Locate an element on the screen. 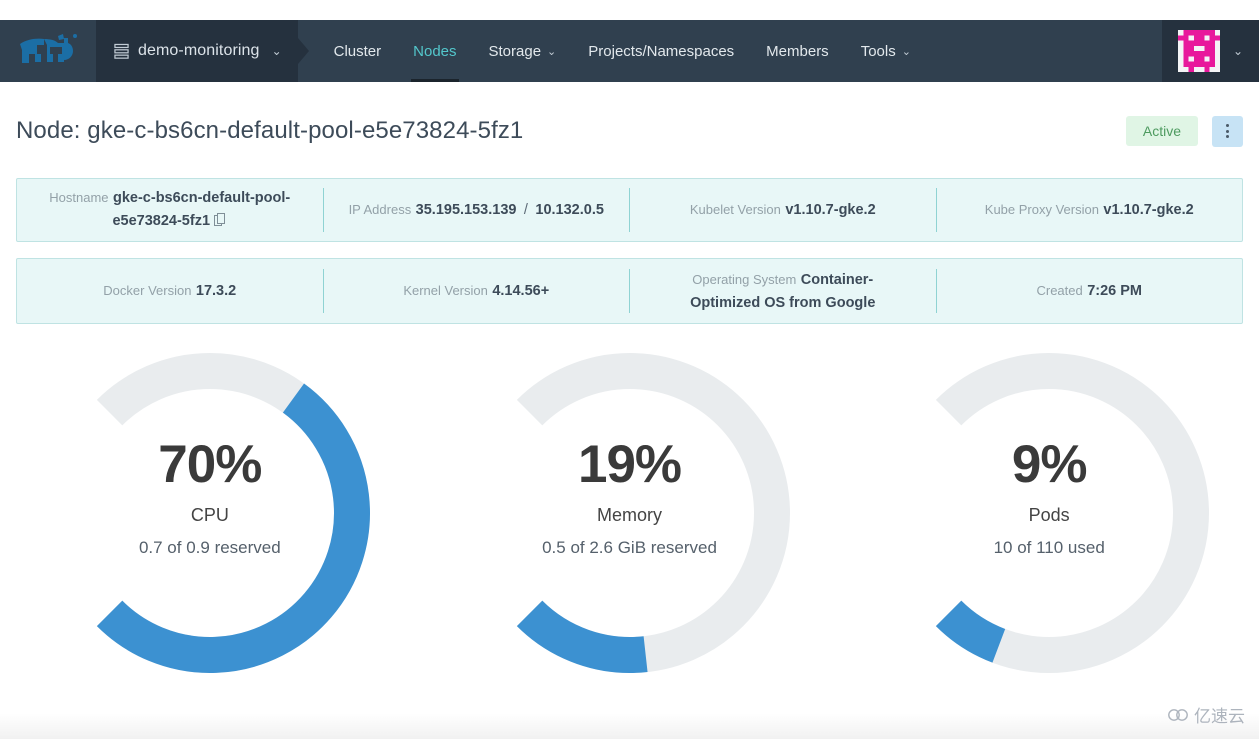  gauge-cpu-donut is located at coordinates (233, 513).